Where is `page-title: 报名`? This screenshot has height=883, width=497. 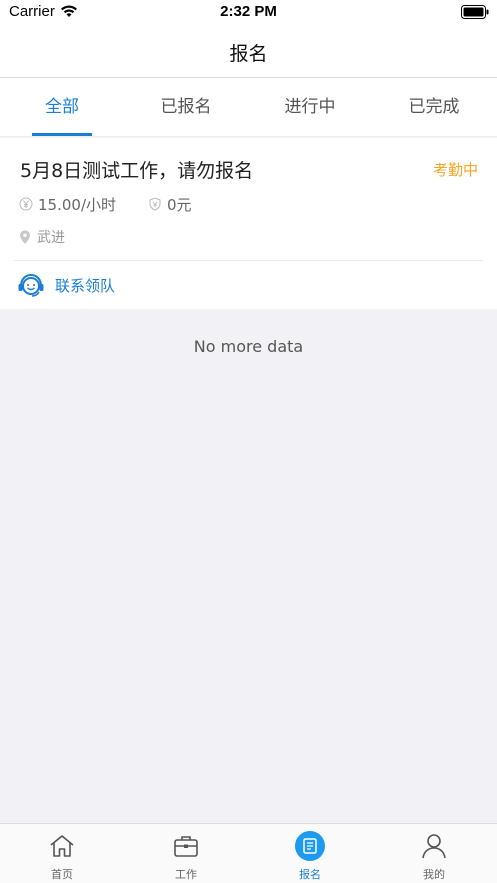
page-title: 报名 is located at coordinates (248, 54).